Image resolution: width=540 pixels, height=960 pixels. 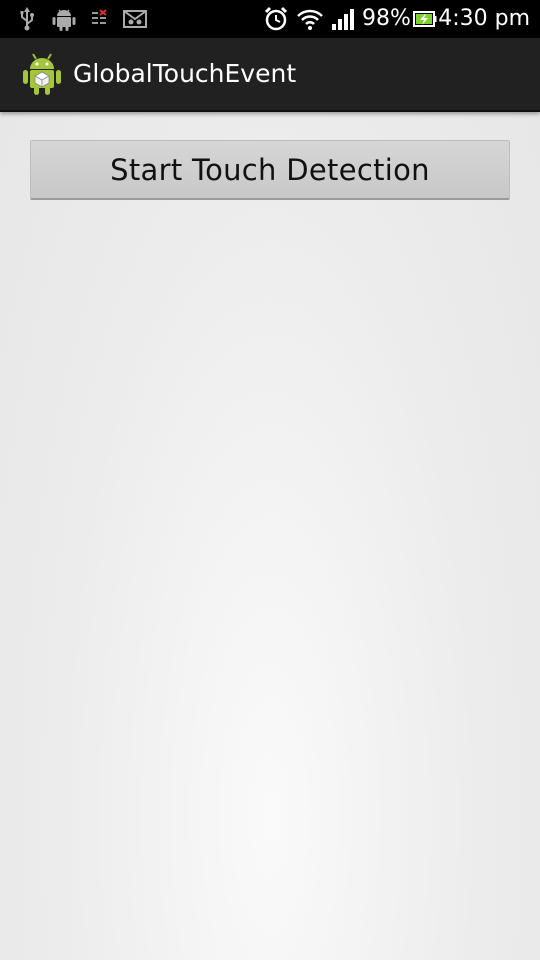 What do you see at coordinates (135, 19) in the screenshot?
I see `voicemail-icon` at bounding box center [135, 19].